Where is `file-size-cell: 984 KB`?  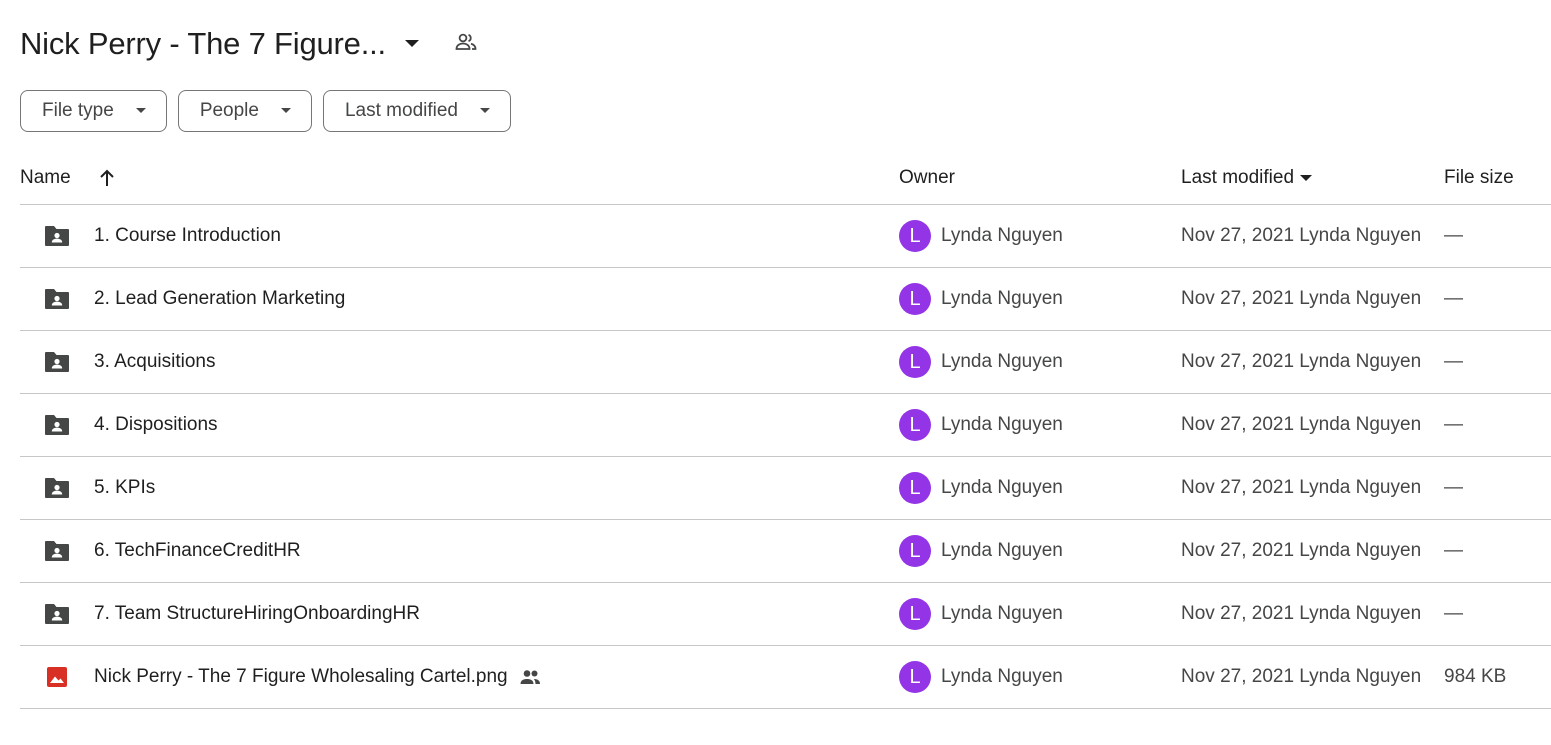 file-size-cell: 984 KB is located at coordinates (1475, 676).